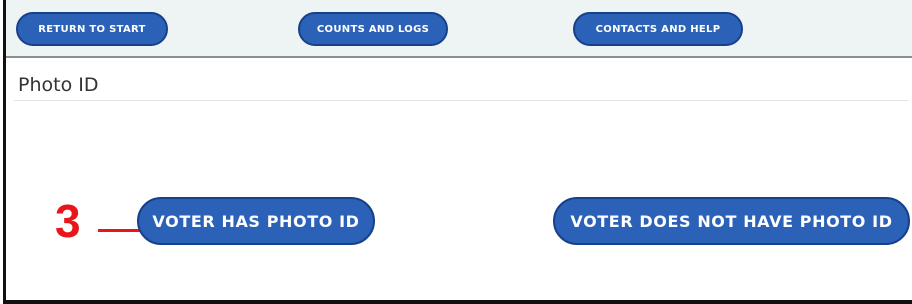 The height and width of the screenshot is (304, 912). Describe the element at coordinates (658, 29) in the screenshot. I see `contacts-and-help-button: CONTACTS AND HELP` at that location.